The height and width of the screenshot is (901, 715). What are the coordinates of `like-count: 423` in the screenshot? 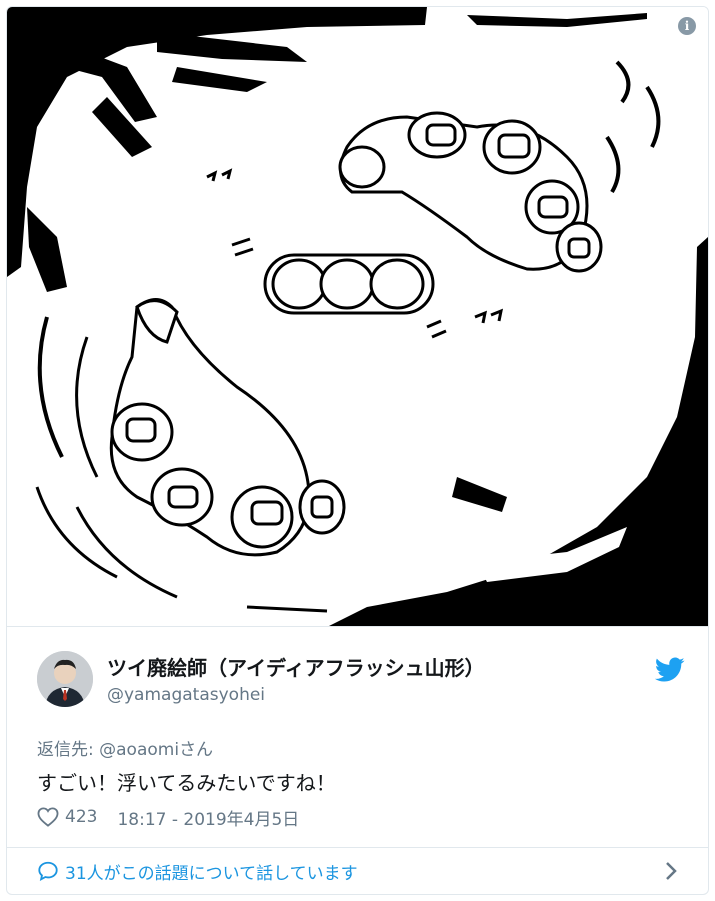 It's located at (81, 817).